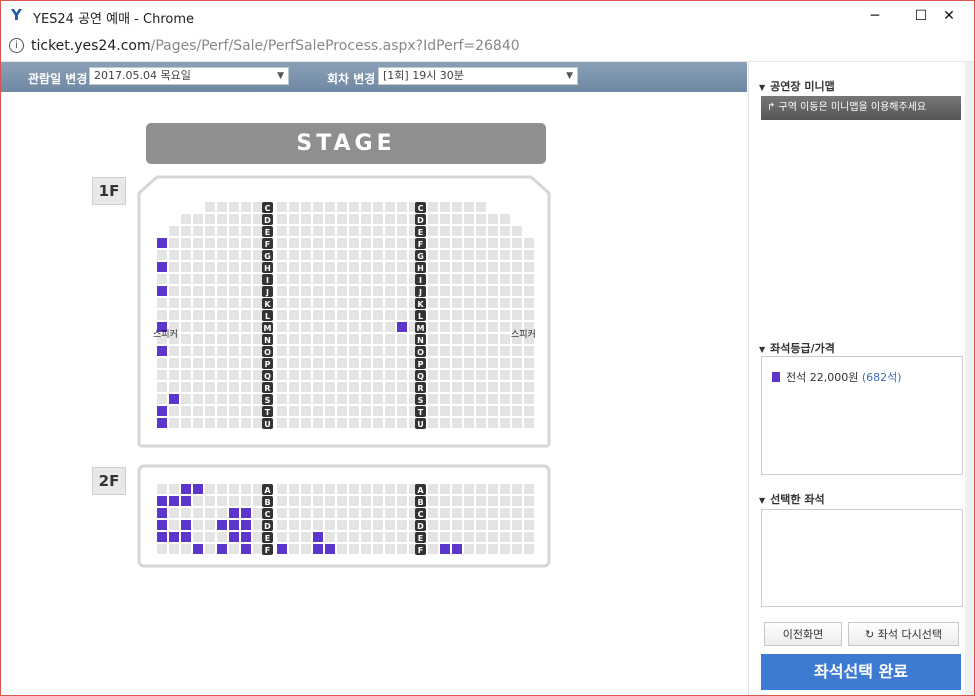  What do you see at coordinates (862, 415) in the screenshot?
I see `grade-box: 전석 22,000원 (682석)` at bounding box center [862, 415].